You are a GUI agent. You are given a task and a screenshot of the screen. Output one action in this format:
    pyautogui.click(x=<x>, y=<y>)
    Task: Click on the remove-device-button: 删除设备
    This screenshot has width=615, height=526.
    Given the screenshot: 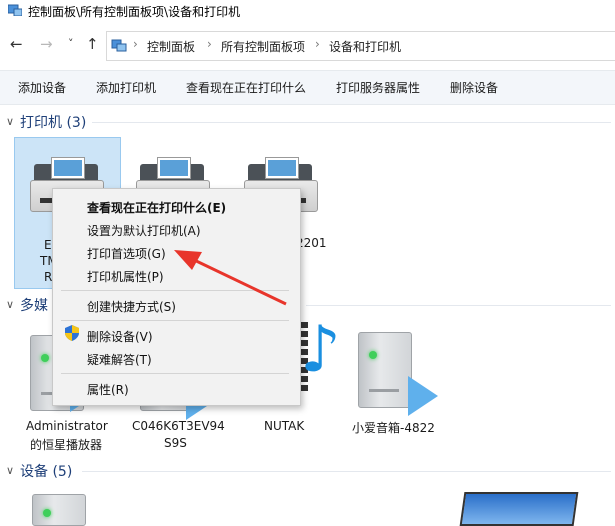 What is the action you would take?
    pyautogui.click(x=474, y=87)
    